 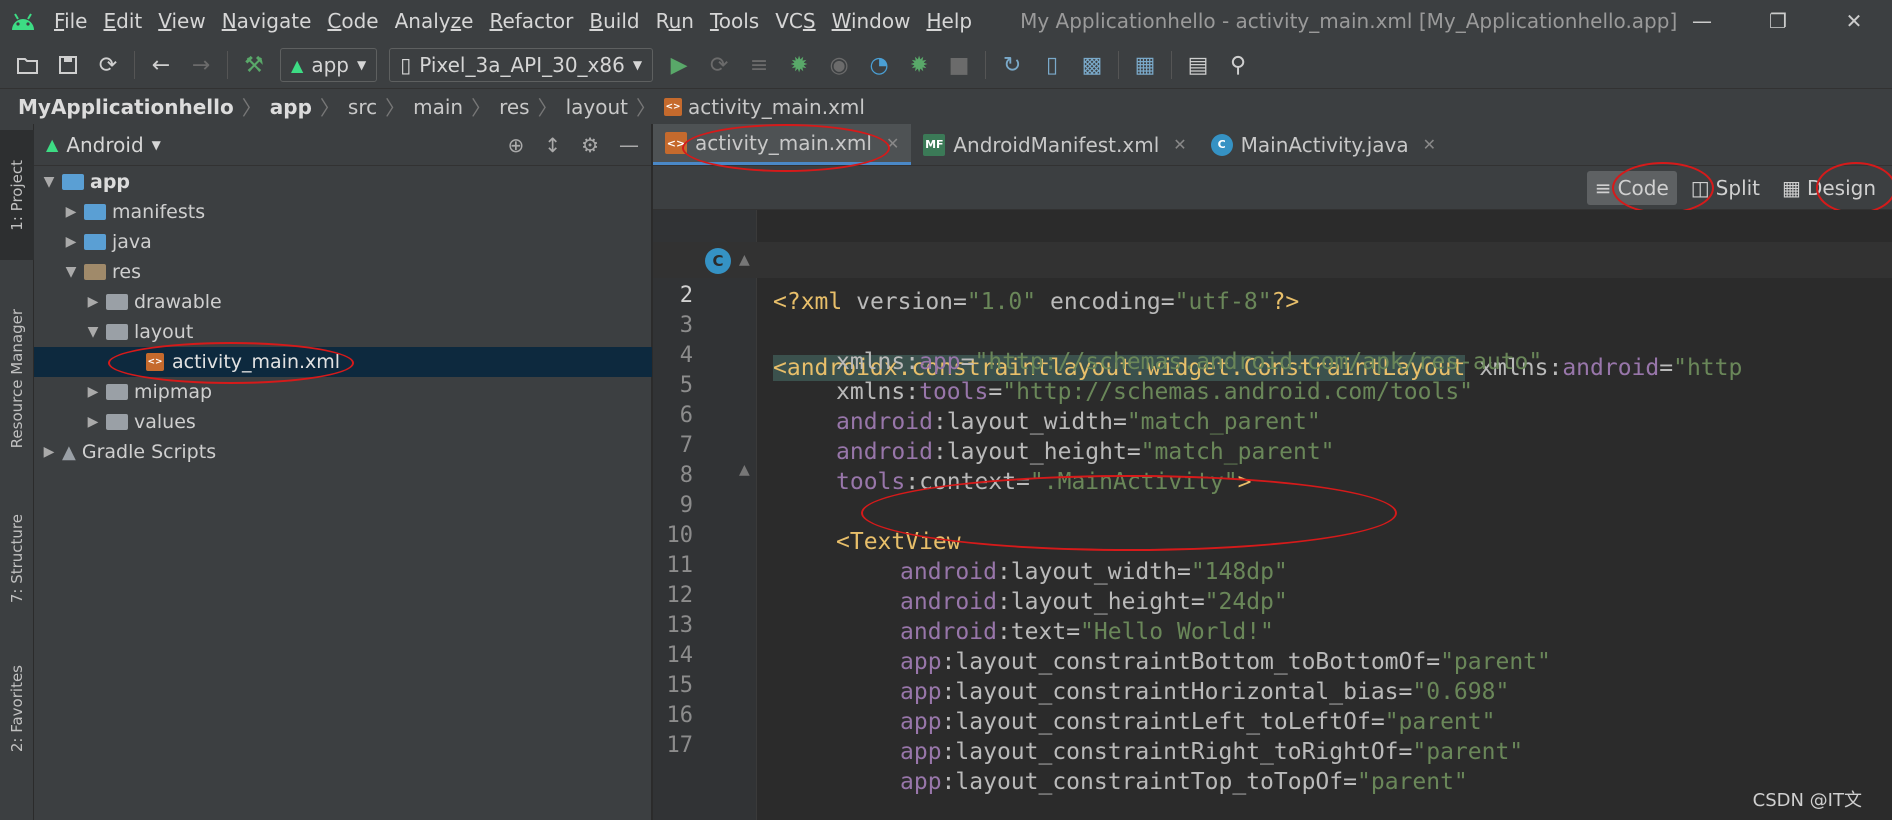 I want to click on tab-android-manifest: MF AndroidManifest.xml ✕, so click(x=1054, y=144).